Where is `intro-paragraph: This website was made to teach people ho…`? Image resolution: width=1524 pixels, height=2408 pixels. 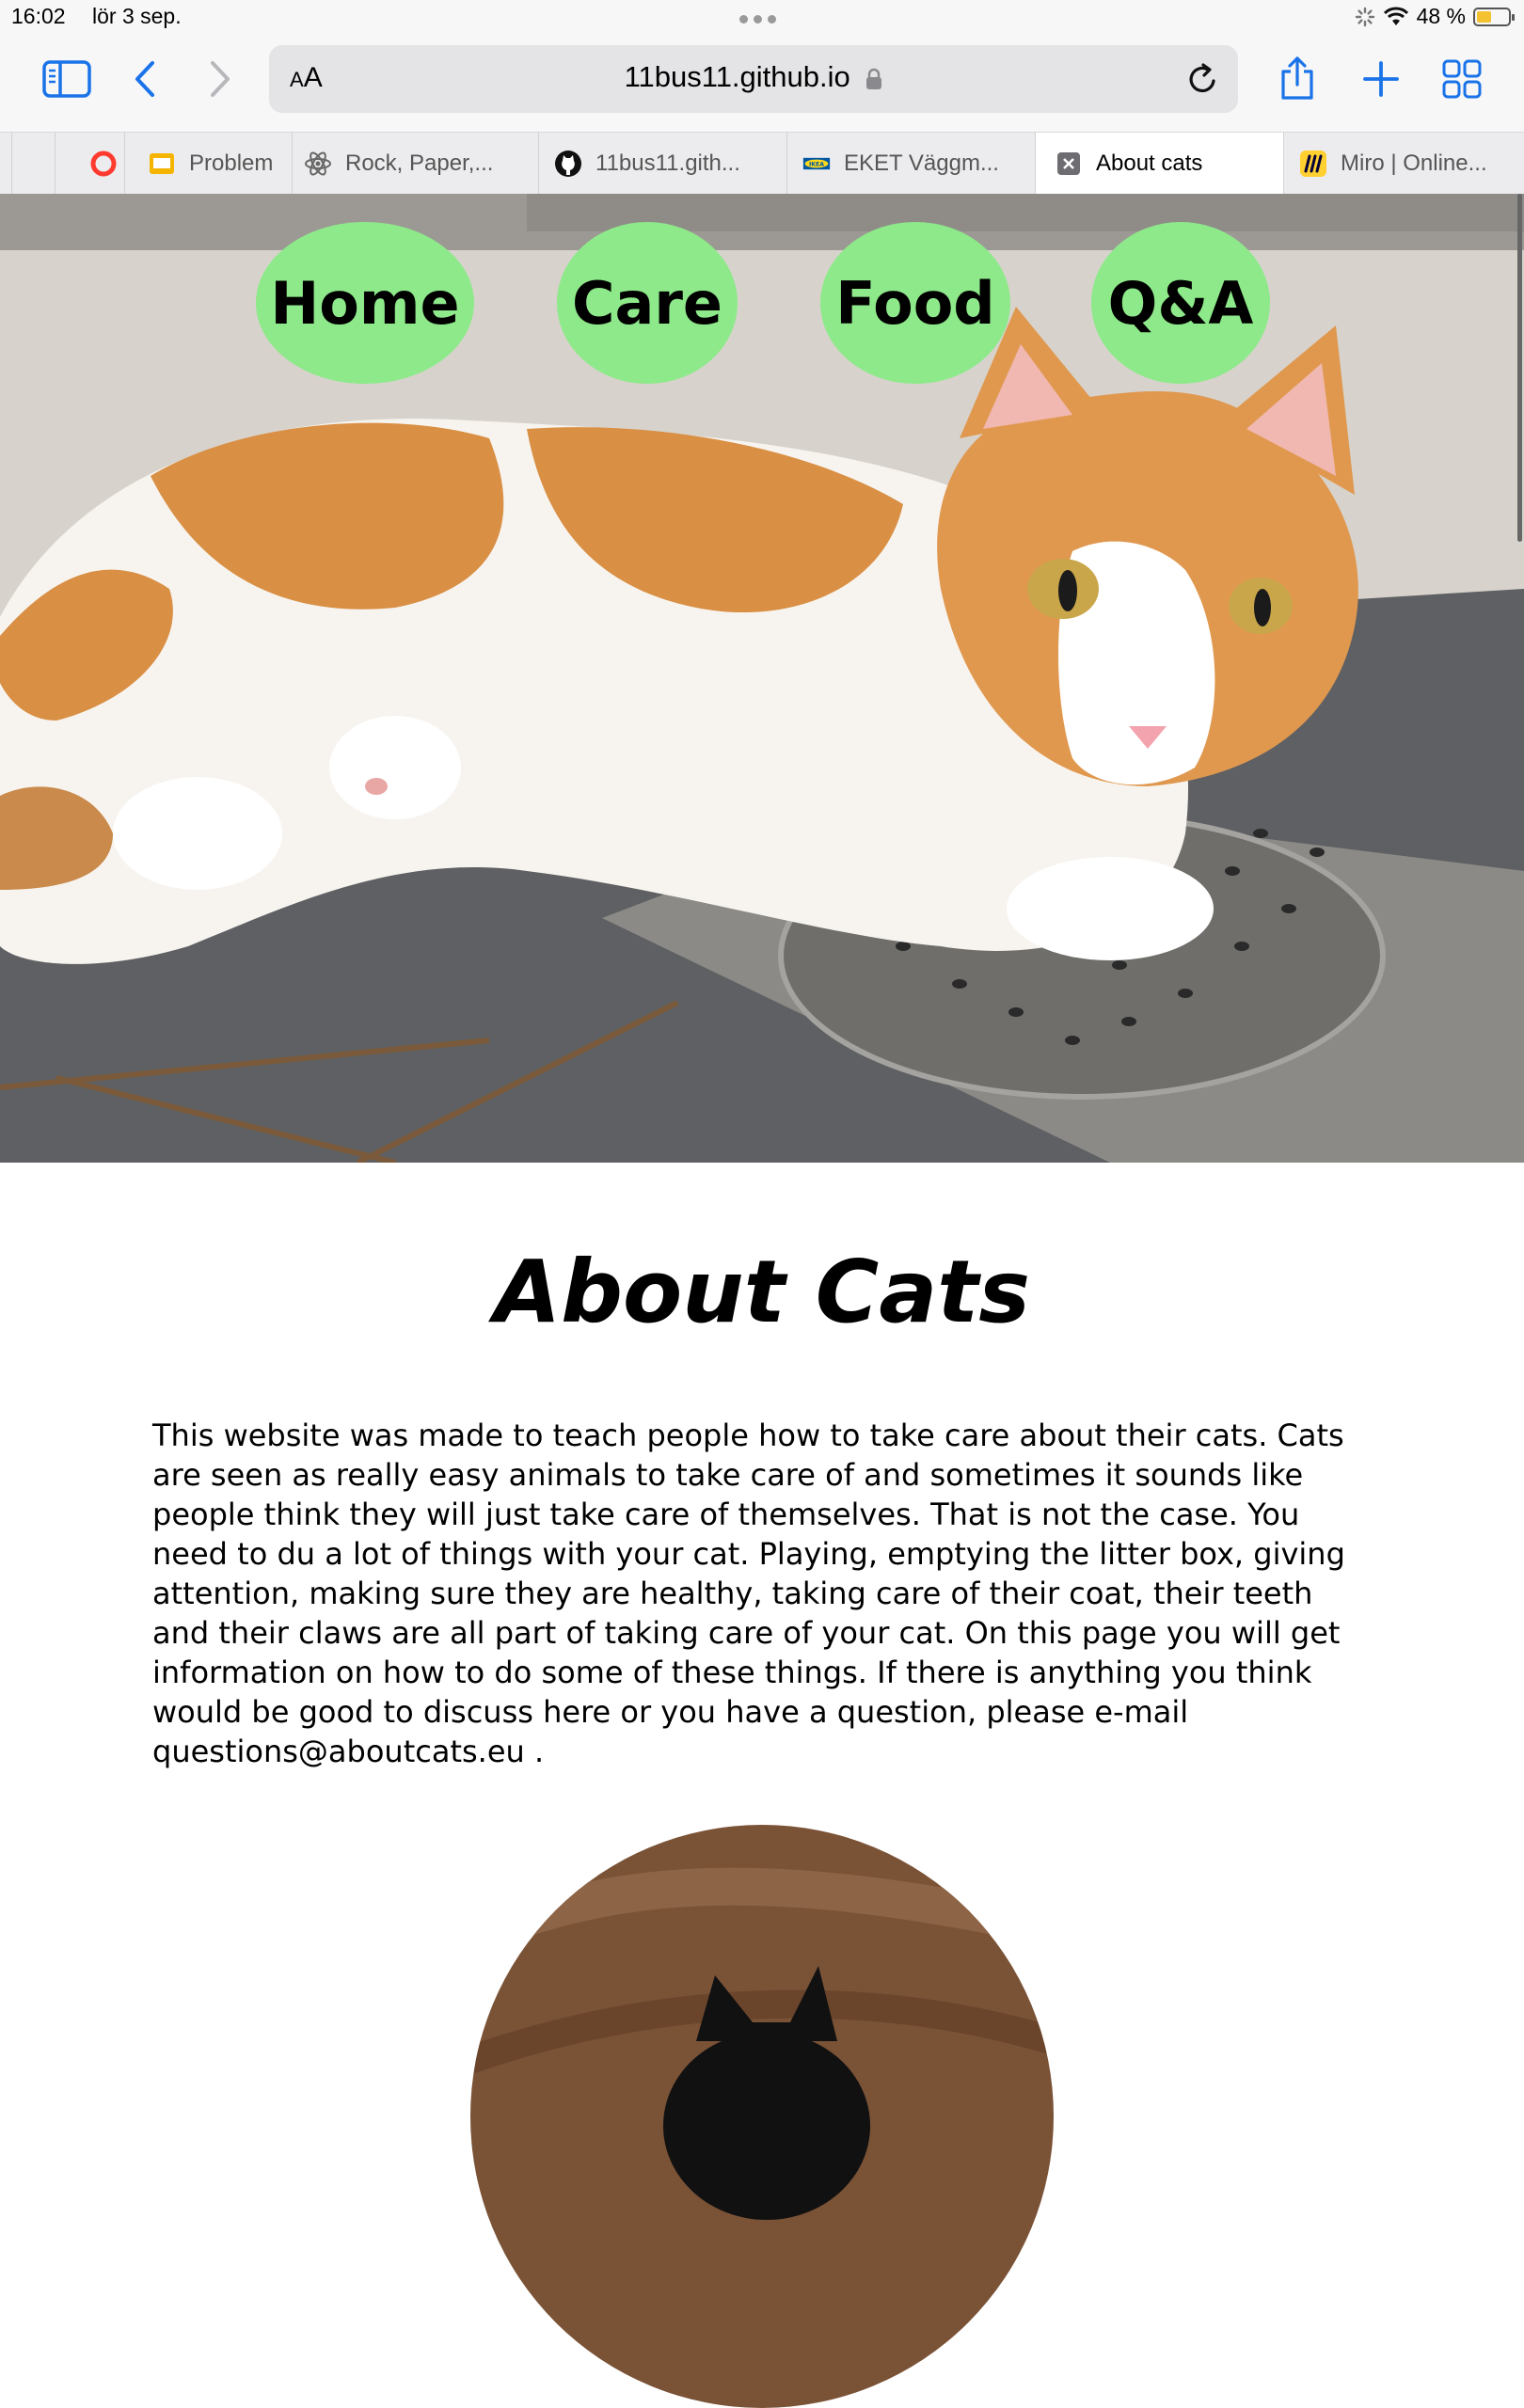
intro-paragraph: This website was made to teach people ho… is located at coordinates (749, 1594).